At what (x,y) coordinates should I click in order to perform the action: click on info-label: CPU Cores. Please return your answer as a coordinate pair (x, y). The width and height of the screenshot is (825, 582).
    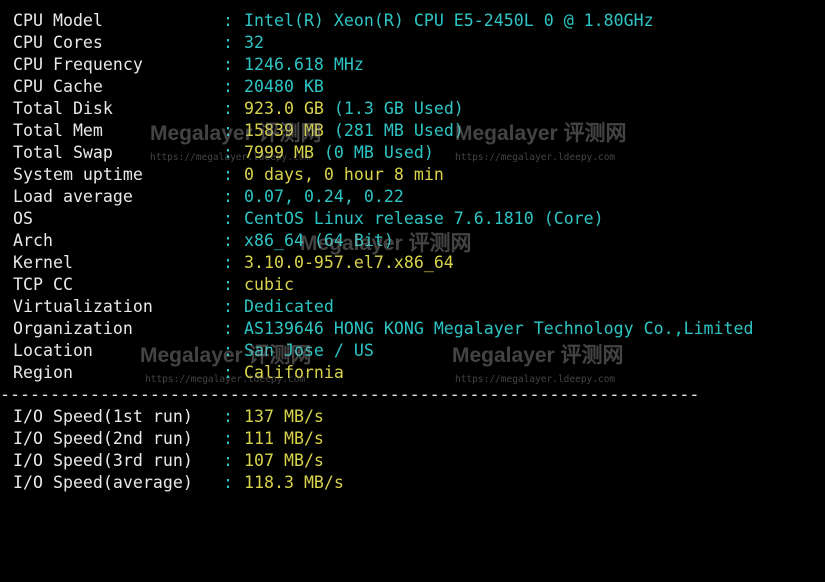
    Looking at the image, I should click on (58, 42).